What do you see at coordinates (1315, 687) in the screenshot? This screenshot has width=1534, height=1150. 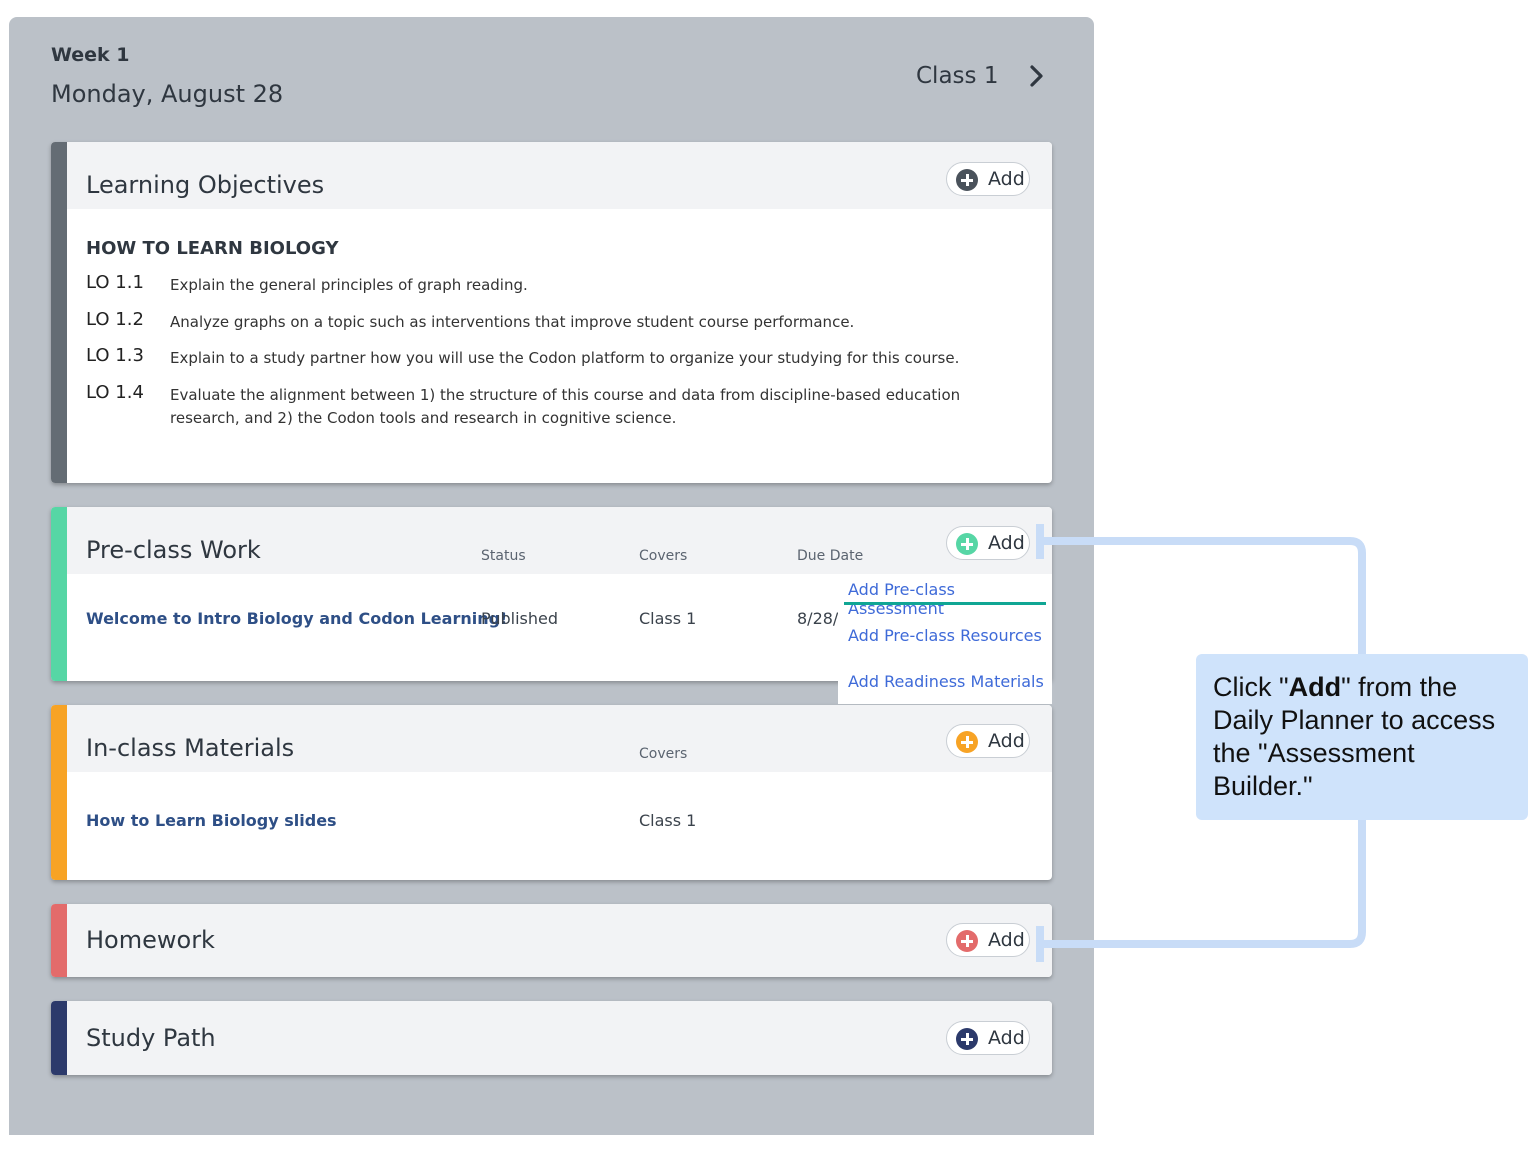 I see `callout-bold-text: Add` at bounding box center [1315, 687].